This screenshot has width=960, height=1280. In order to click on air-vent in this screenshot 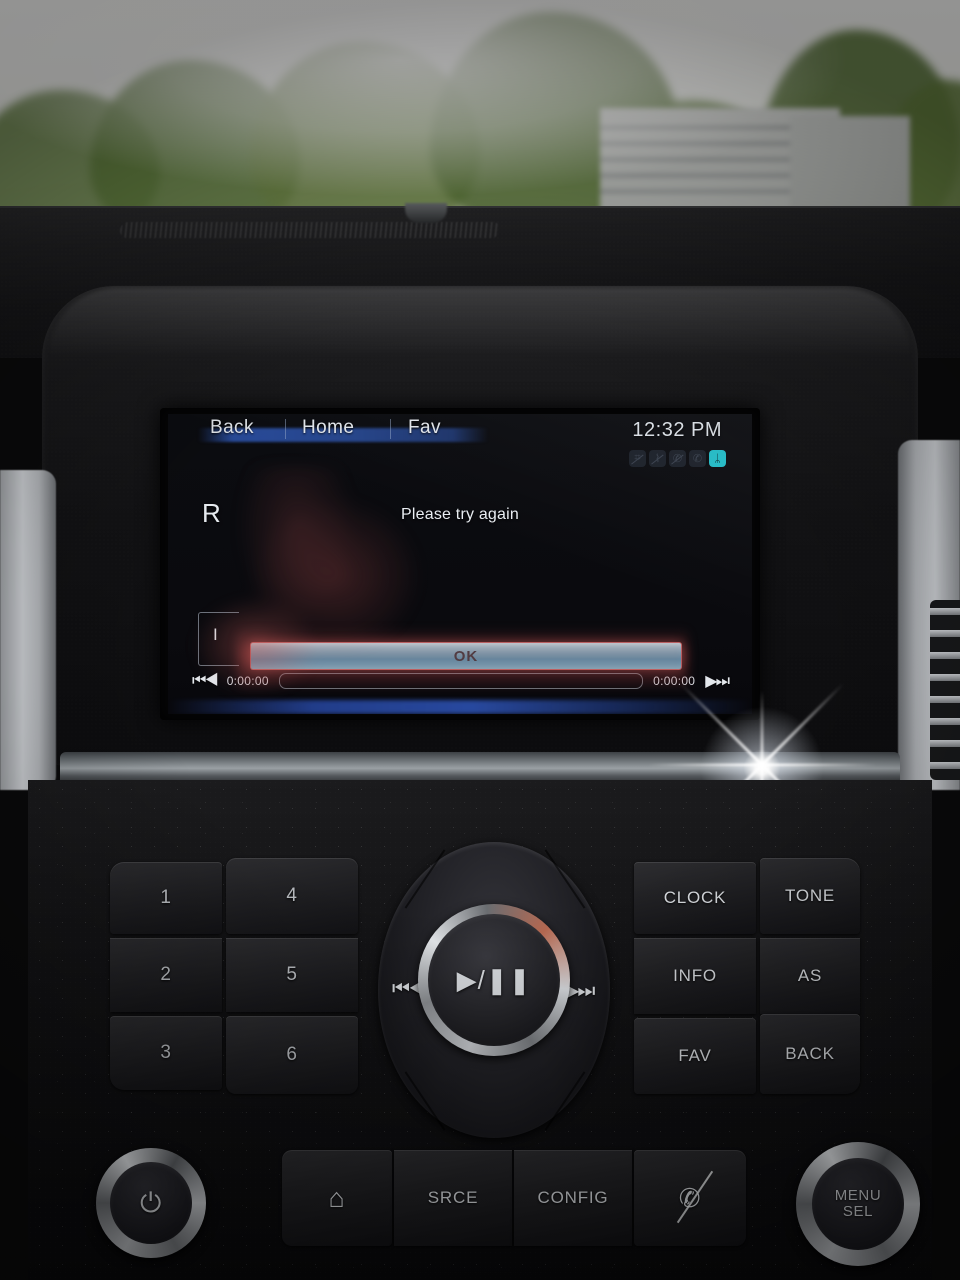, I will do `click(945, 690)`.